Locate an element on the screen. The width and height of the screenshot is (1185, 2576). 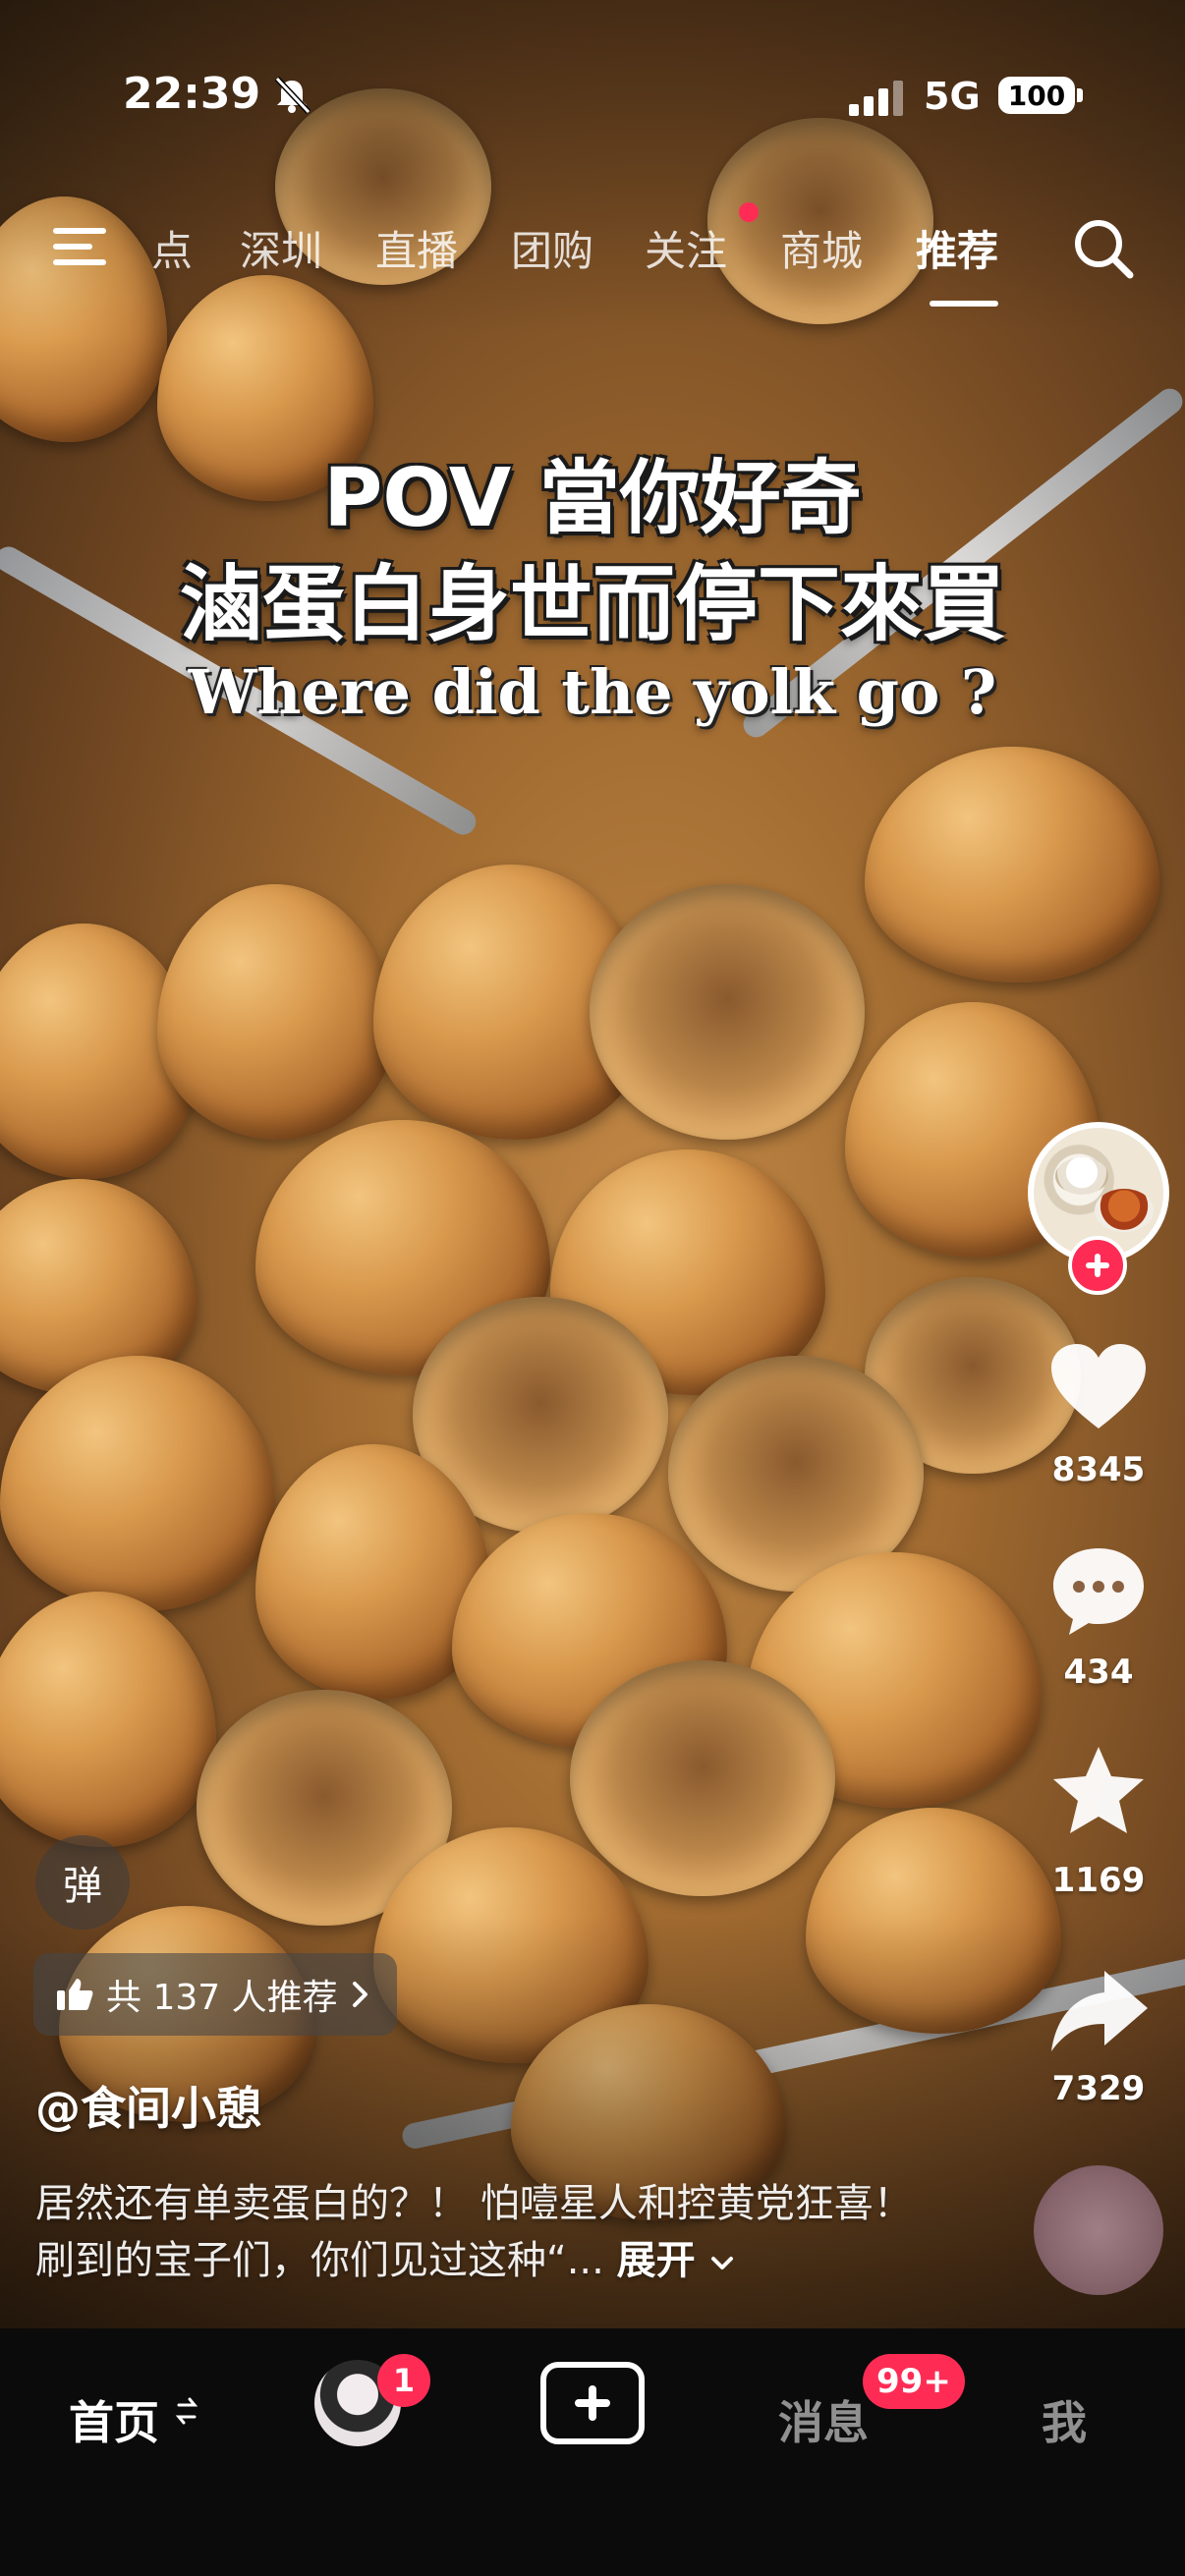
tab-me-label: 我 is located at coordinates (1065, 2422).